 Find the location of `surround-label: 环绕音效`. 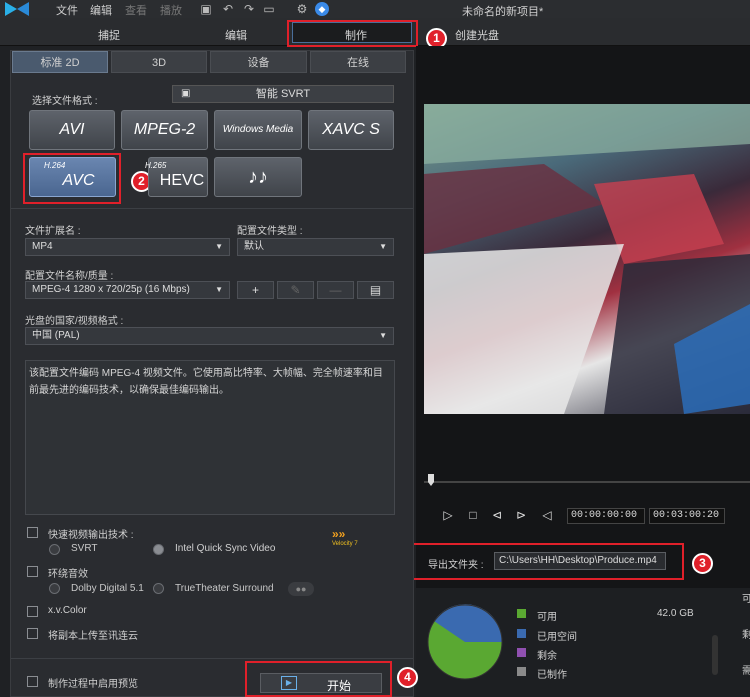

surround-label: 环绕音效 is located at coordinates (68, 574).